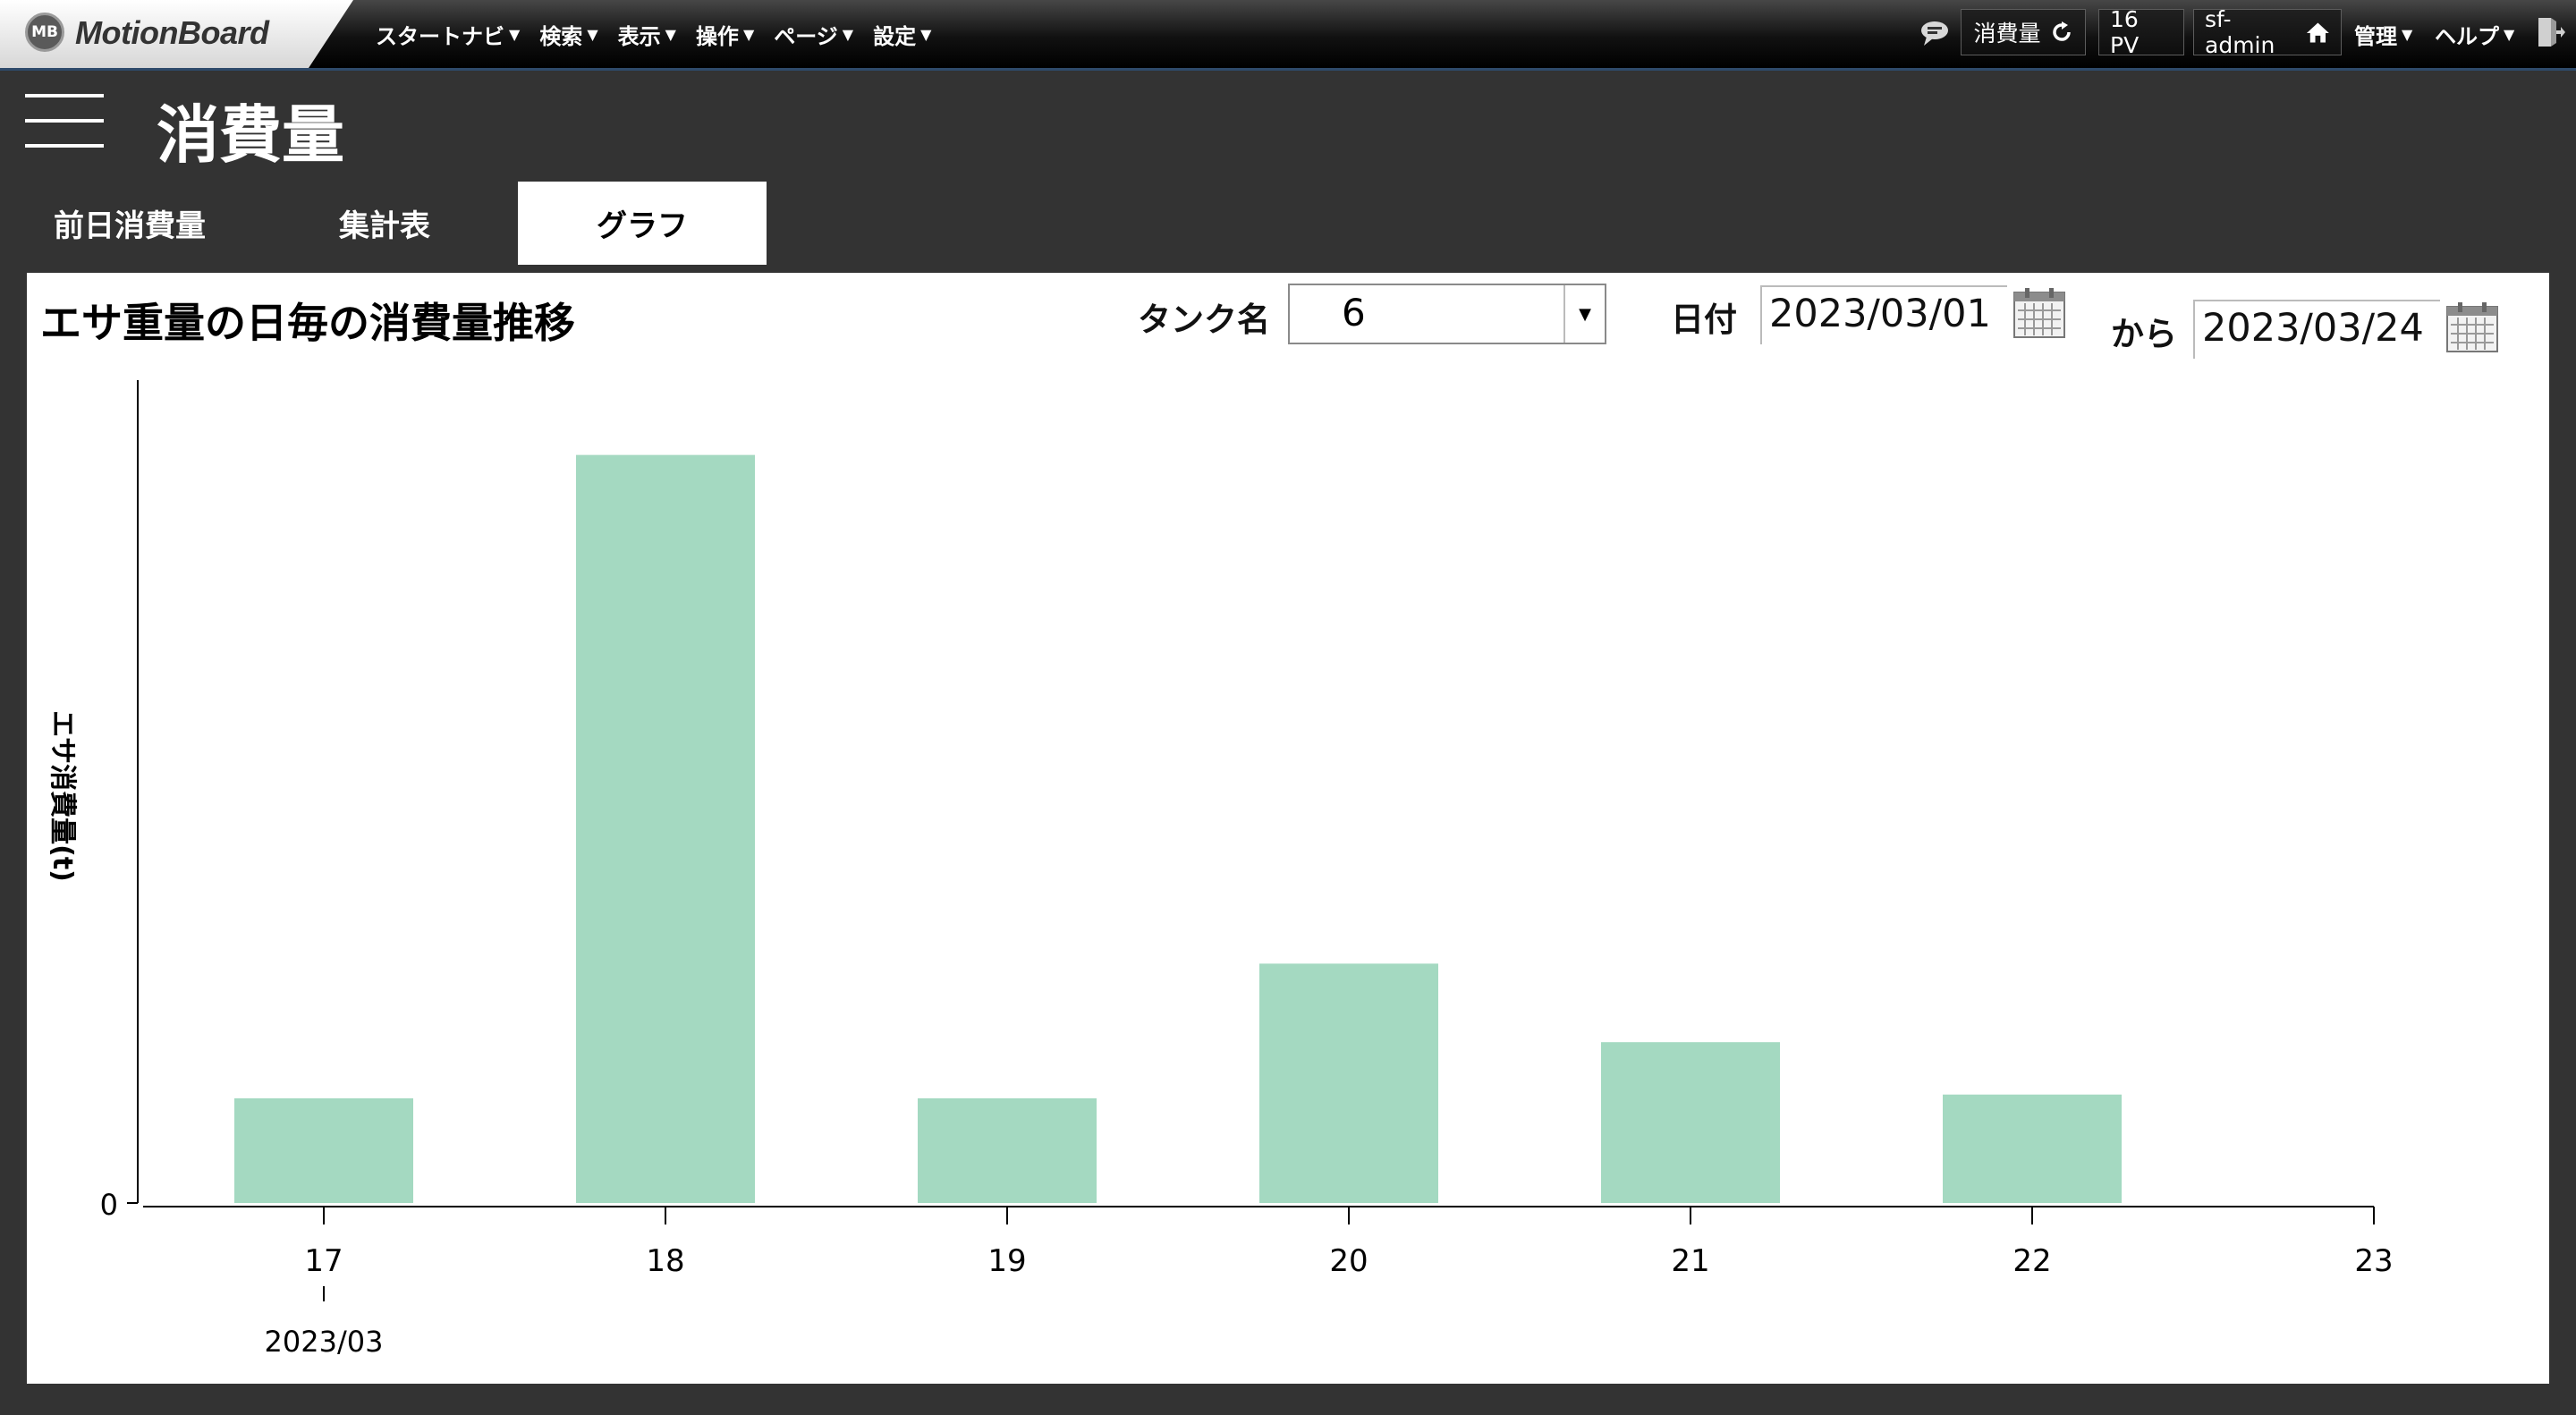 This screenshot has width=2576, height=1415. Describe the element at coordinates (448, 34) in the screenshot. I see `nav-start-navi: スタートナビ ▼` at that location.